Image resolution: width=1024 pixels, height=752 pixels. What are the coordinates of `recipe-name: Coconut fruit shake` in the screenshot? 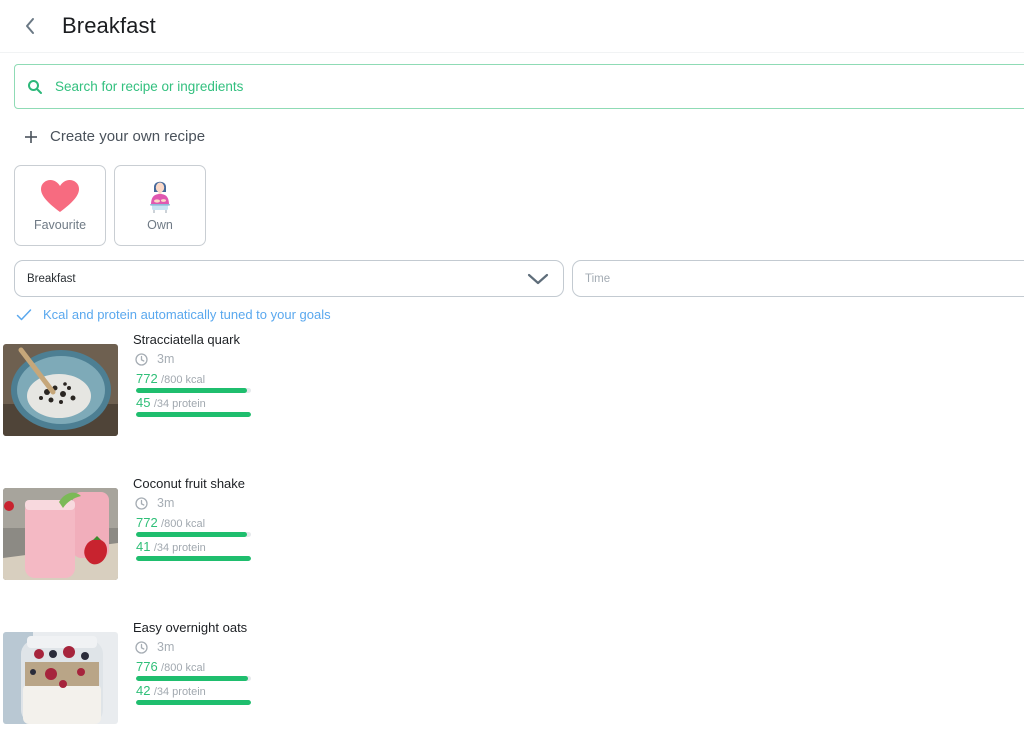 It's located at (189, 483).